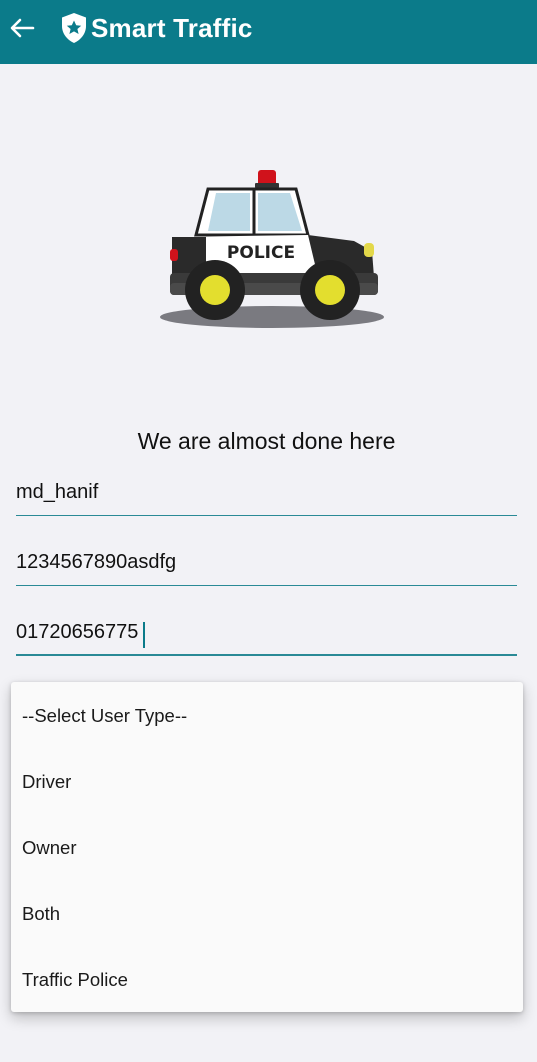 Image resolution: width=537 pixels, height=1062 pixels. I want to click on password-field, so click(266, 565).